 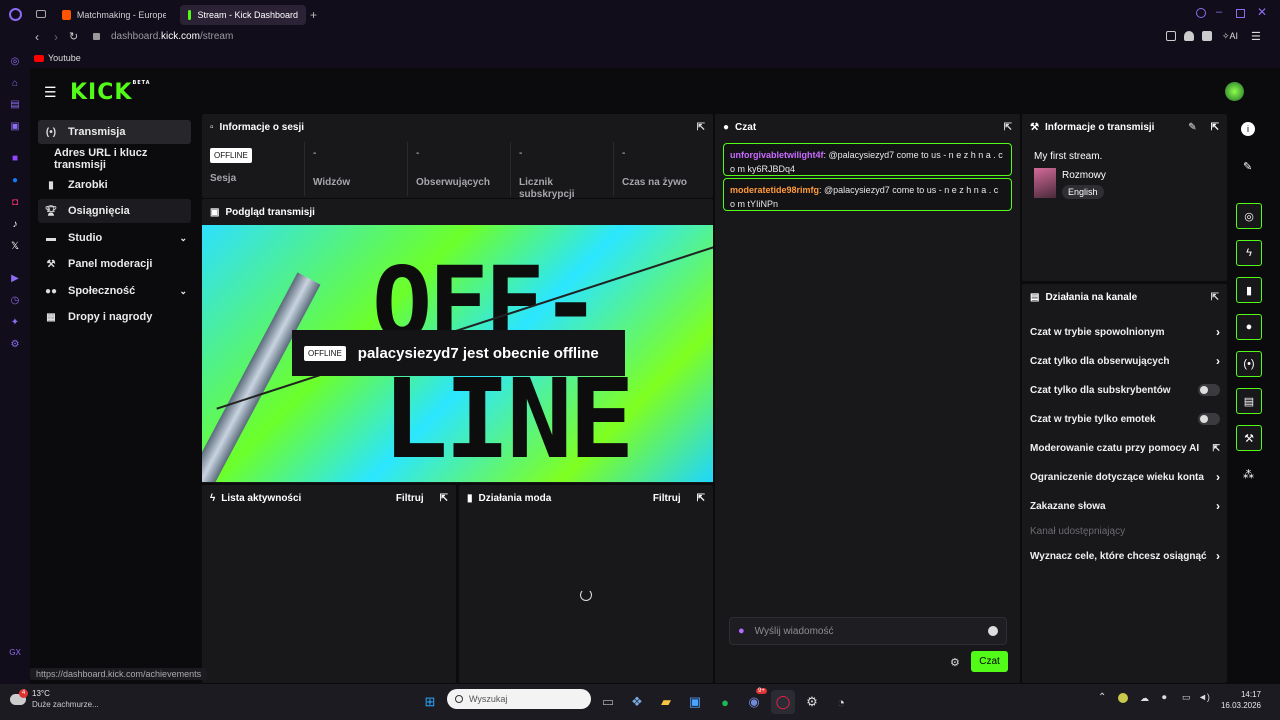 I want to click on search-tabs-icon, so click(x=1201, y=13).